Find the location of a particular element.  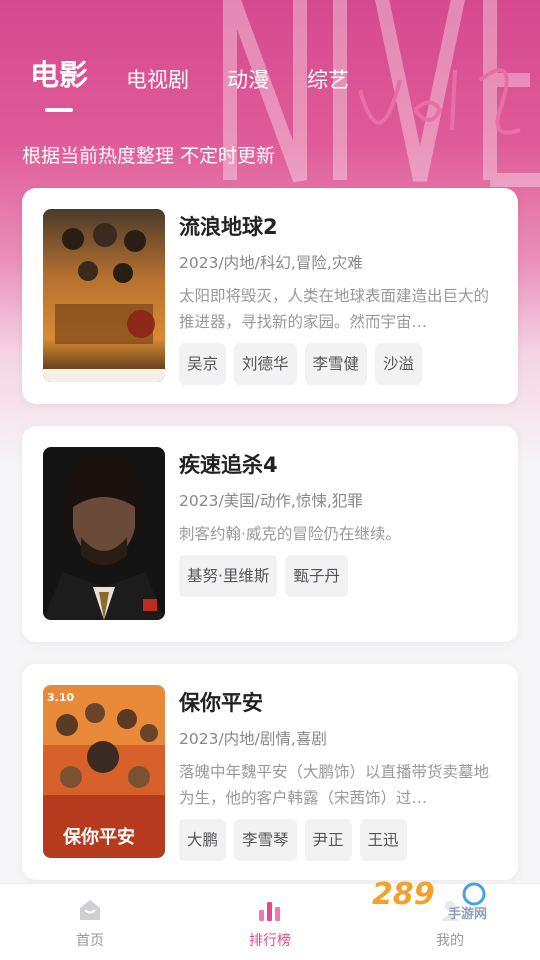

watermark-sub: 手游网 is located at coordinates (467, 914).